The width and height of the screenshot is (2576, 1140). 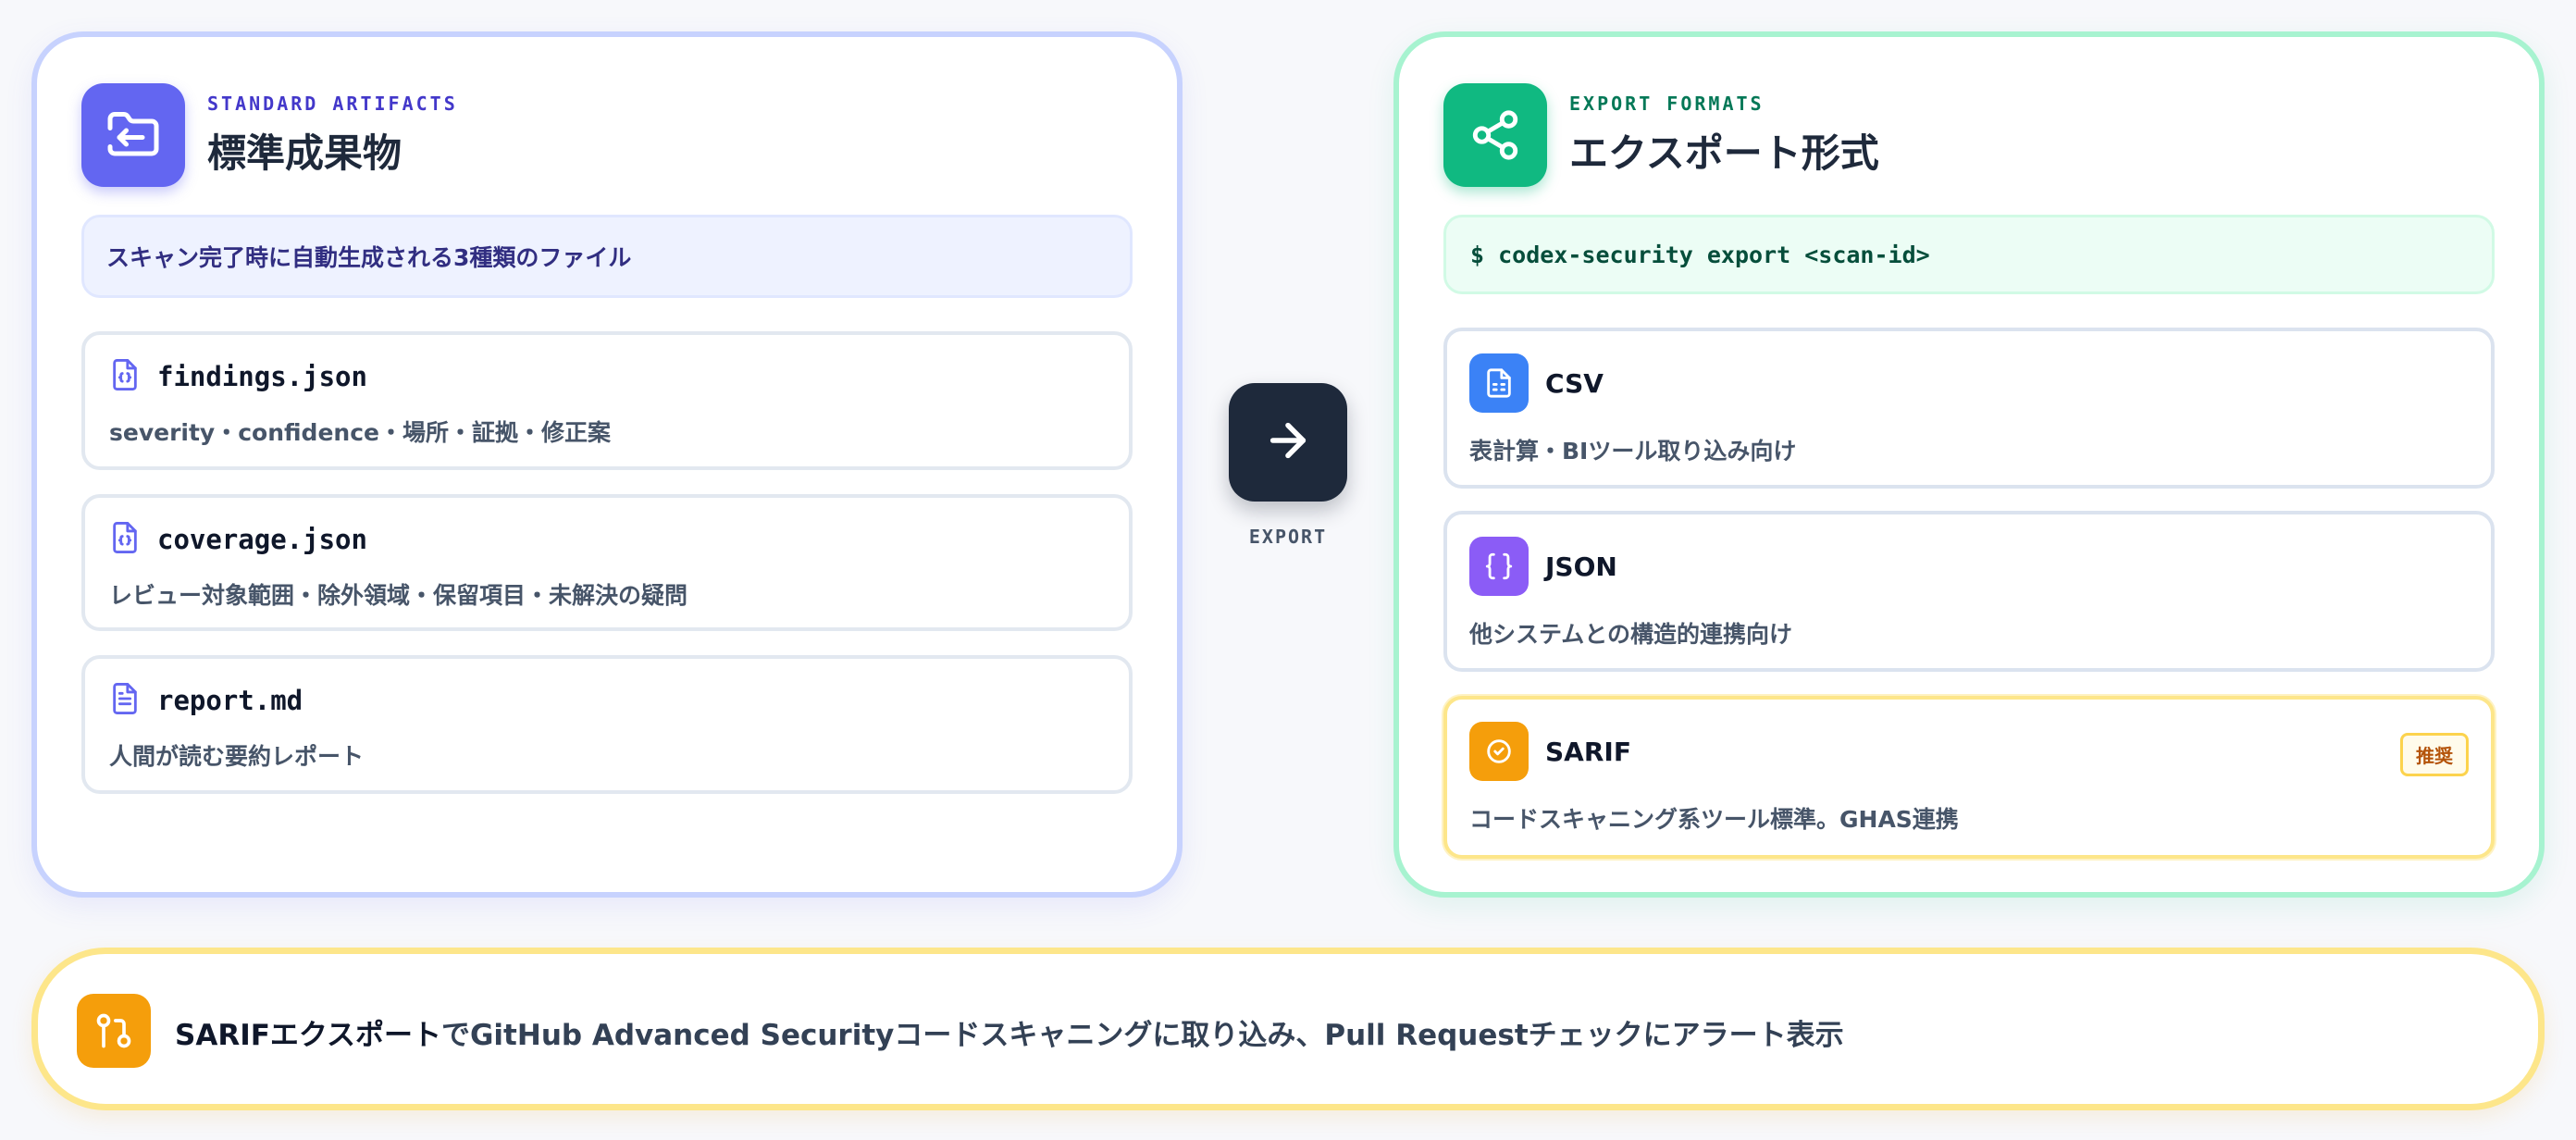 I want to click on check-badge-icon, so click(x=1499, y=751).